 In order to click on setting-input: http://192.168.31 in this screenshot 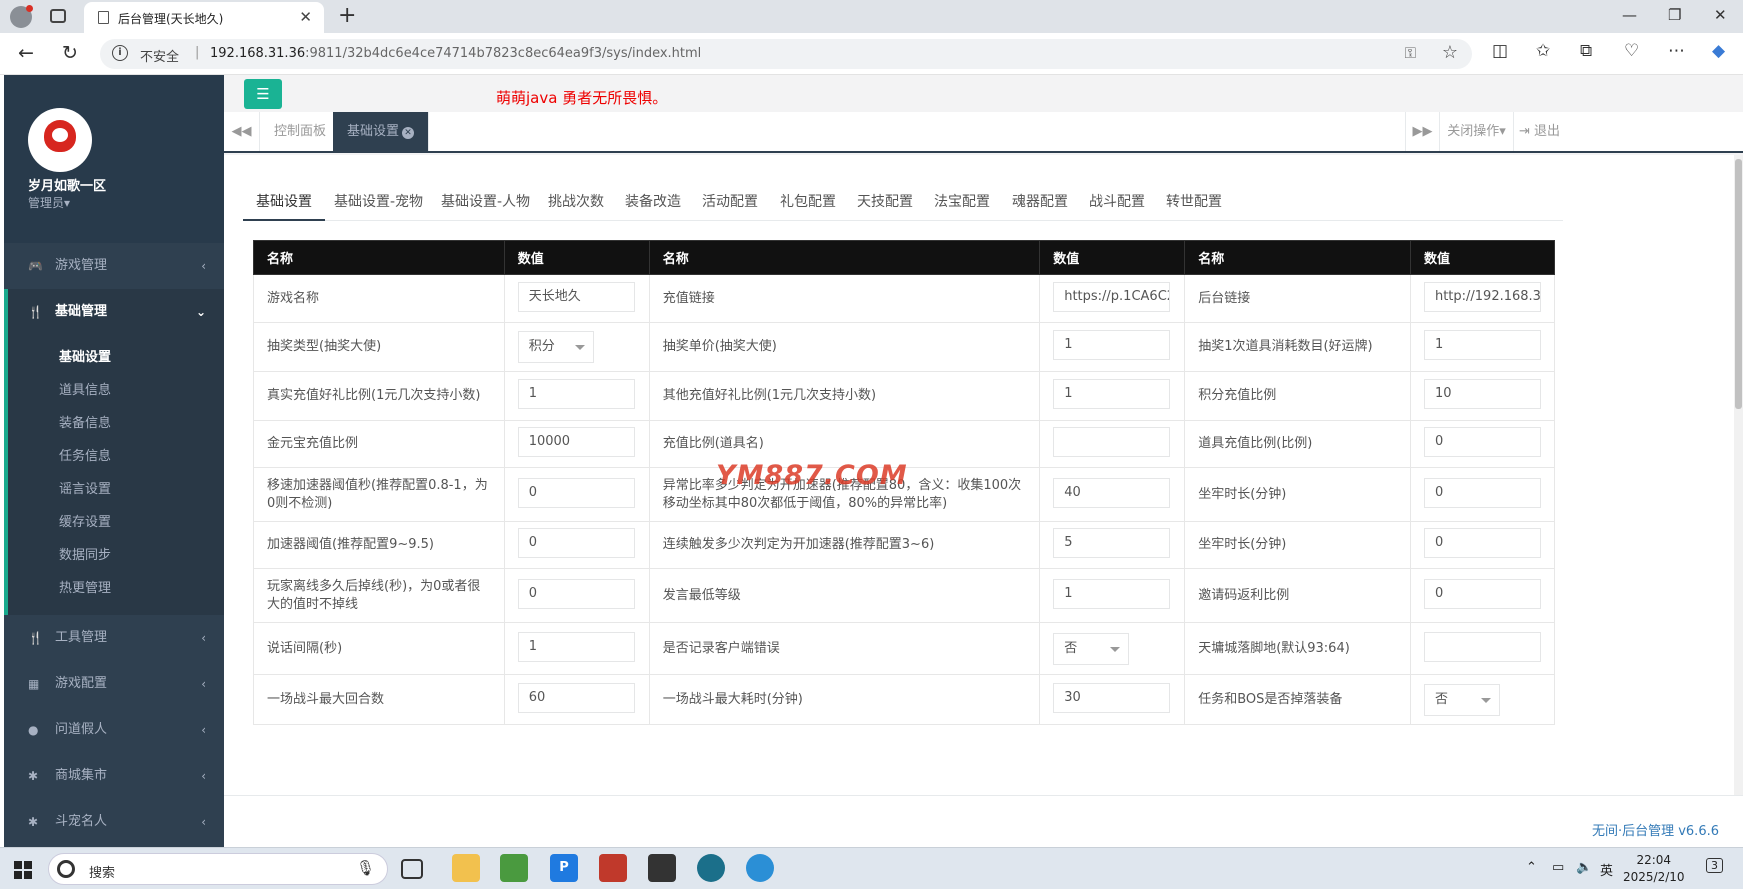, I will do `click(1482, 296)`.